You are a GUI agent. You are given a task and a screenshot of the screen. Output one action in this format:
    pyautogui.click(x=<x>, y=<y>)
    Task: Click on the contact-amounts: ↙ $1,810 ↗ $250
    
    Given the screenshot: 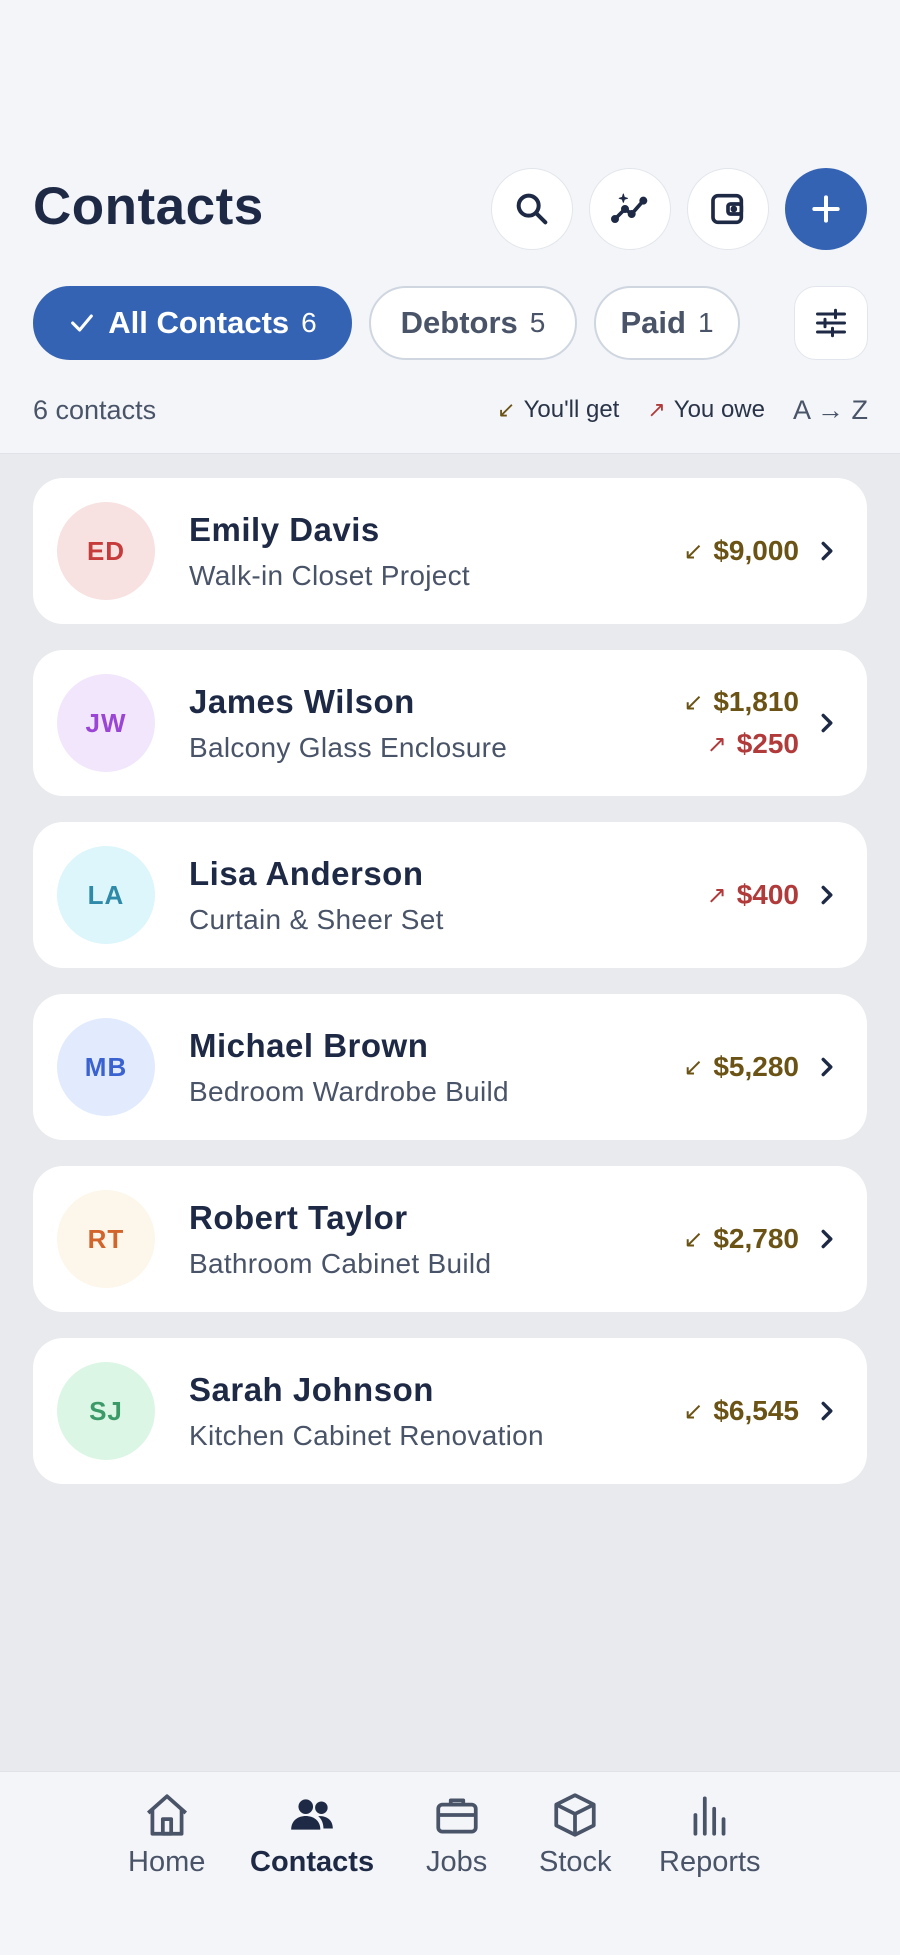 What is the action you would take?
    pyautogui.click(x=741, y=723)
    